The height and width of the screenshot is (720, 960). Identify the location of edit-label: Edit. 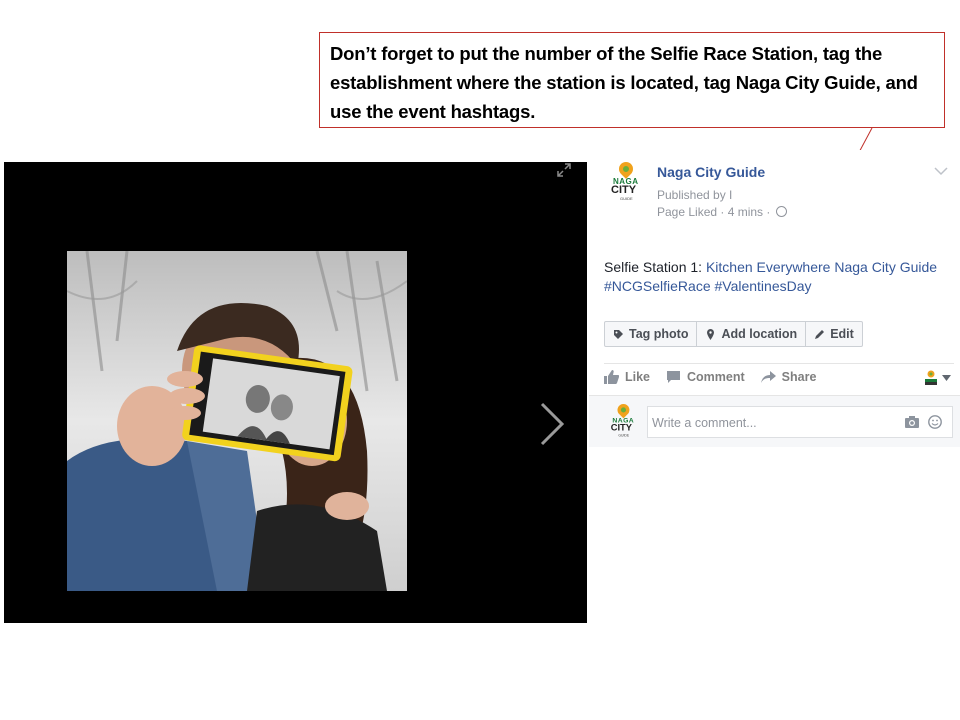
(842, 334).